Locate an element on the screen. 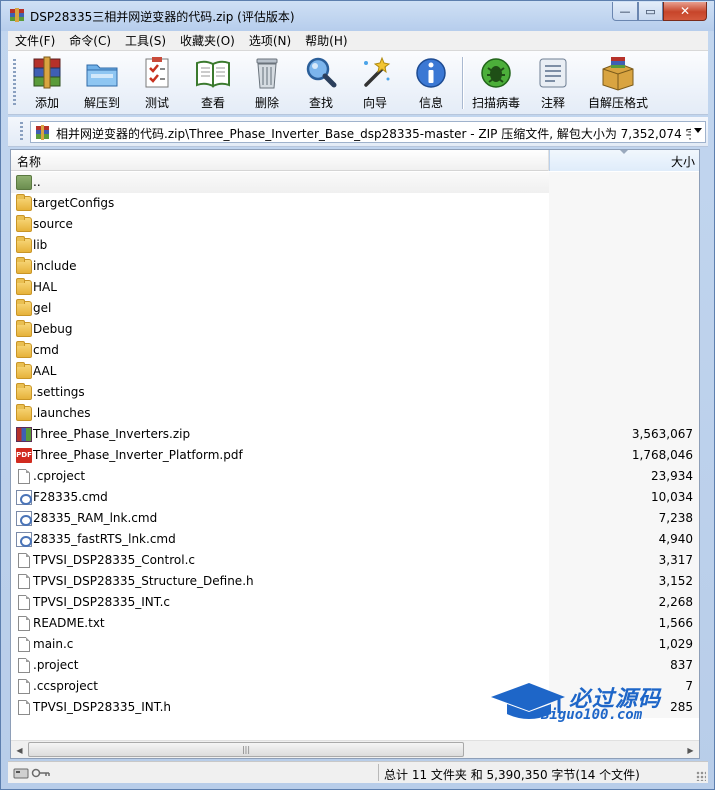  table-row: 28335_fastRTS_lnk.cmd 4,940 is located at coordinates (355, 539).